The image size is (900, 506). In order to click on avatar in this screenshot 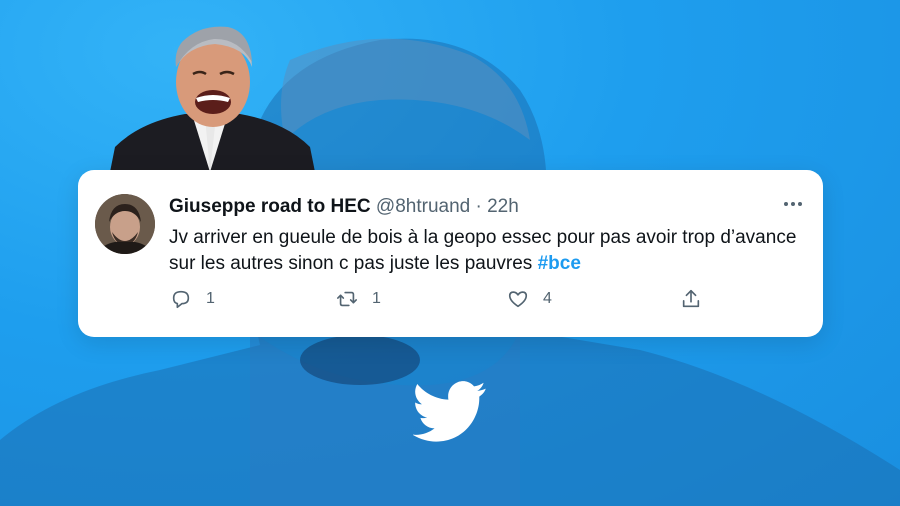, I will do `click(125, 224)`.